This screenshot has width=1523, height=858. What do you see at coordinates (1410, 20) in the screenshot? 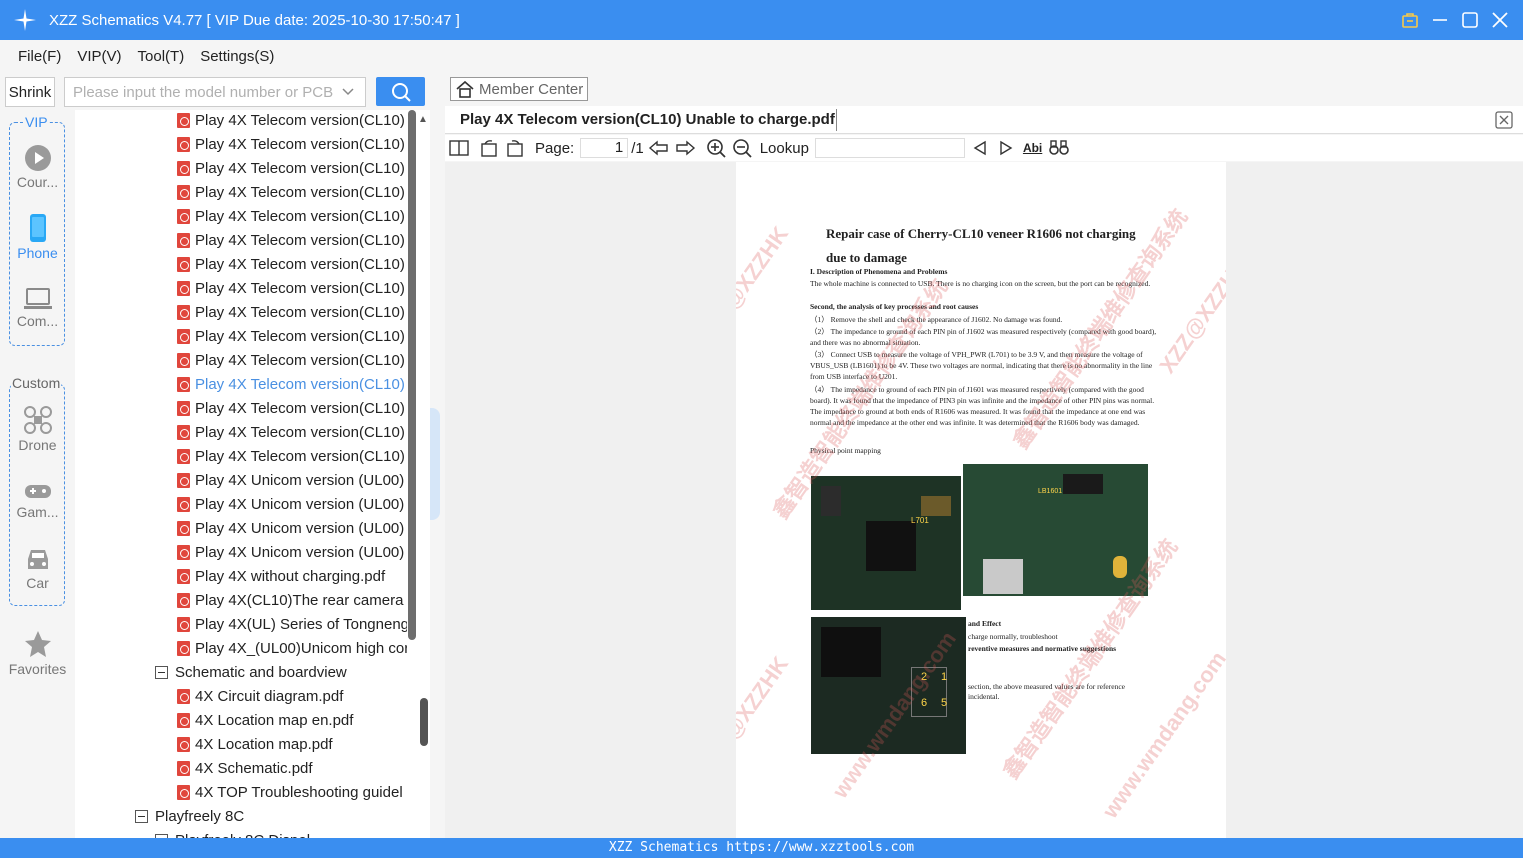
I see `vip-bag-button` at bounding box center [1410, 20].